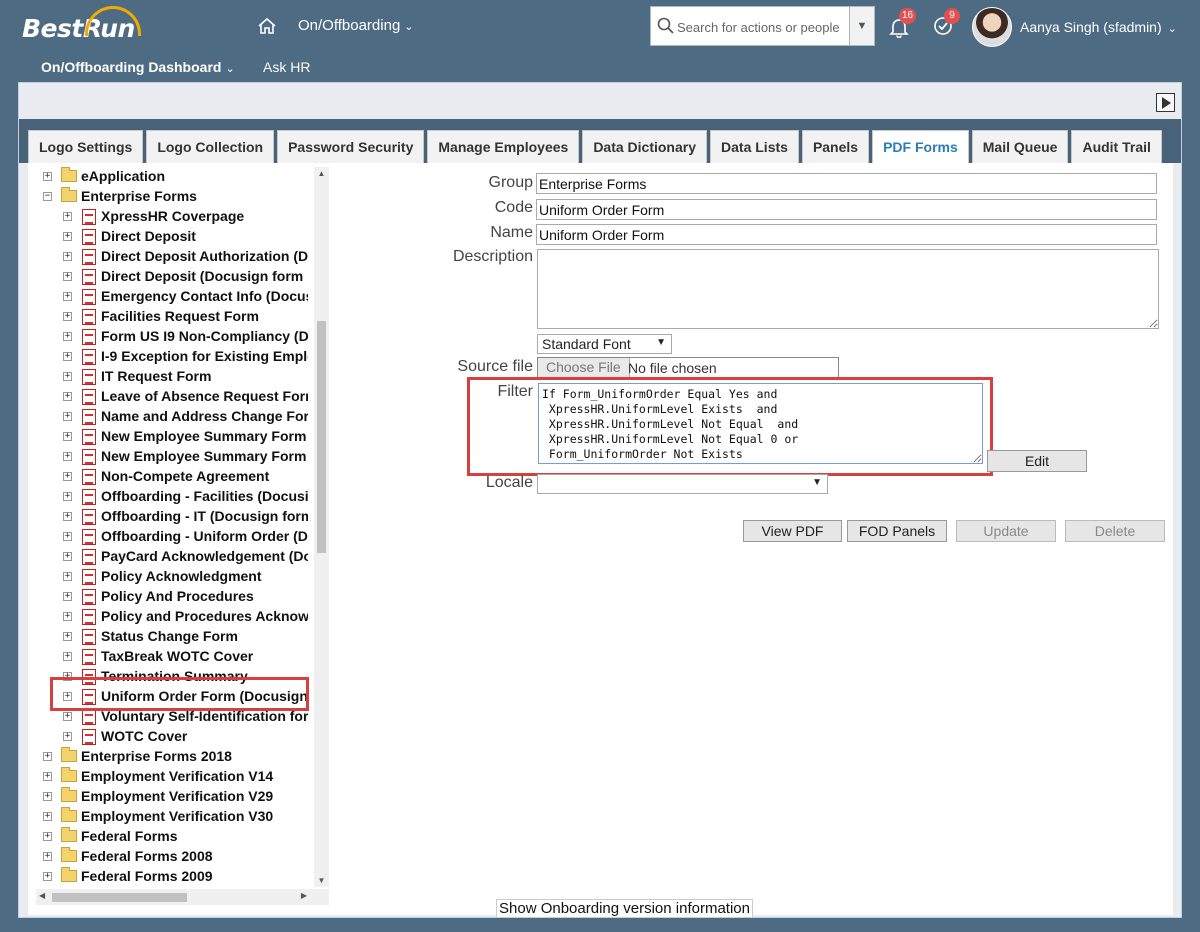 The image size is (1200, 932). What do you see at coordinates (1098, 27) in the screenshot?
I see `user-menu: Aanya Singh (sfadmin) ⌄` at bounding box center [1098, 27].